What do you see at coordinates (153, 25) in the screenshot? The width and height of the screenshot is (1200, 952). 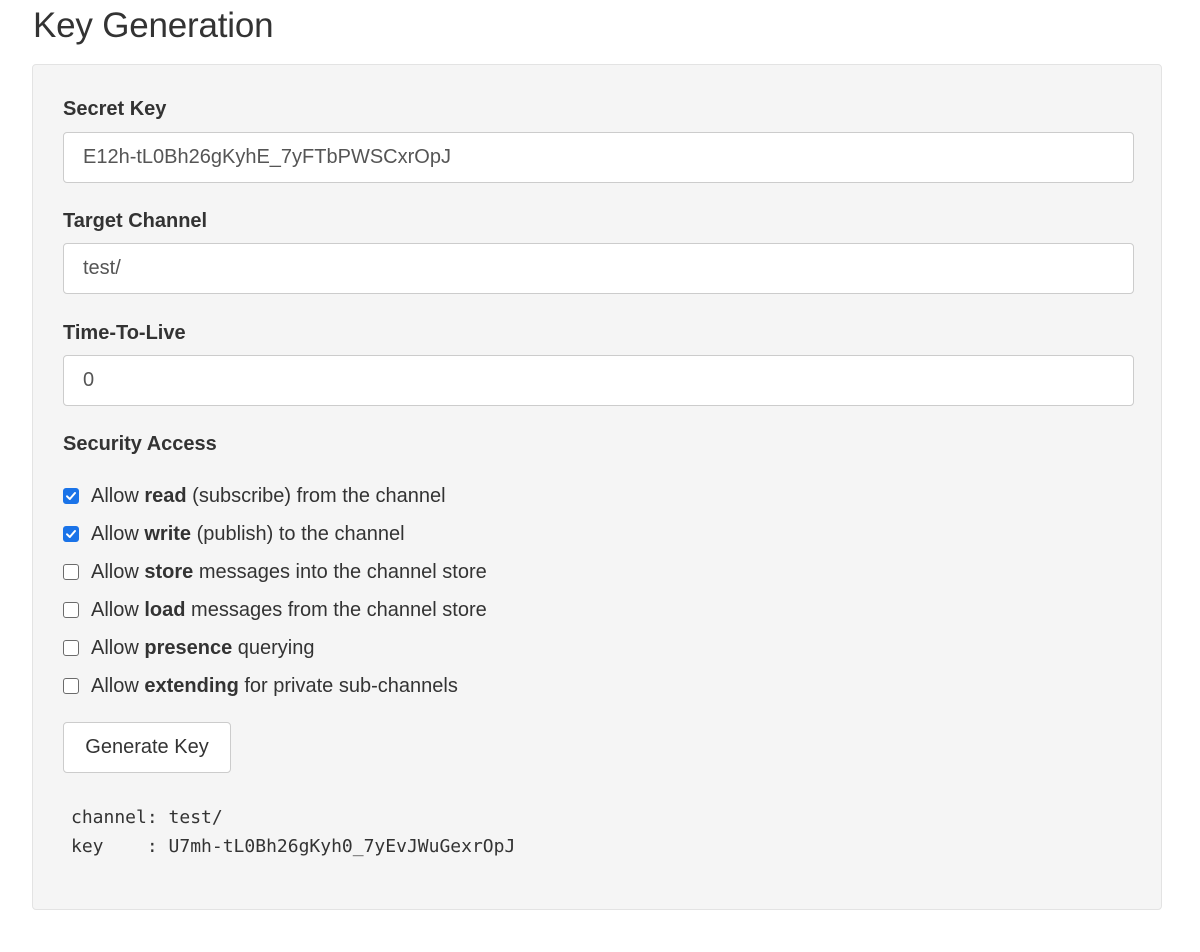 I see `page-title: Key Generation` at bounding box center [153, 25].